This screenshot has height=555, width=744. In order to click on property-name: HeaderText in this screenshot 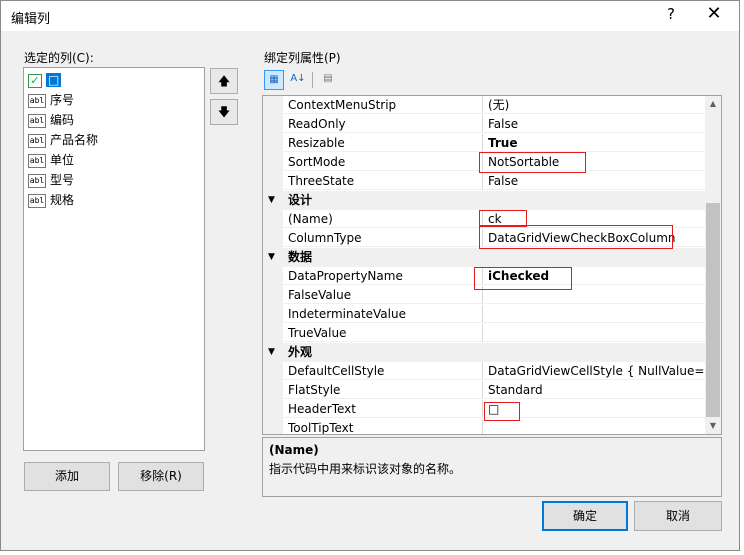, I will do `click(383, 409)`.